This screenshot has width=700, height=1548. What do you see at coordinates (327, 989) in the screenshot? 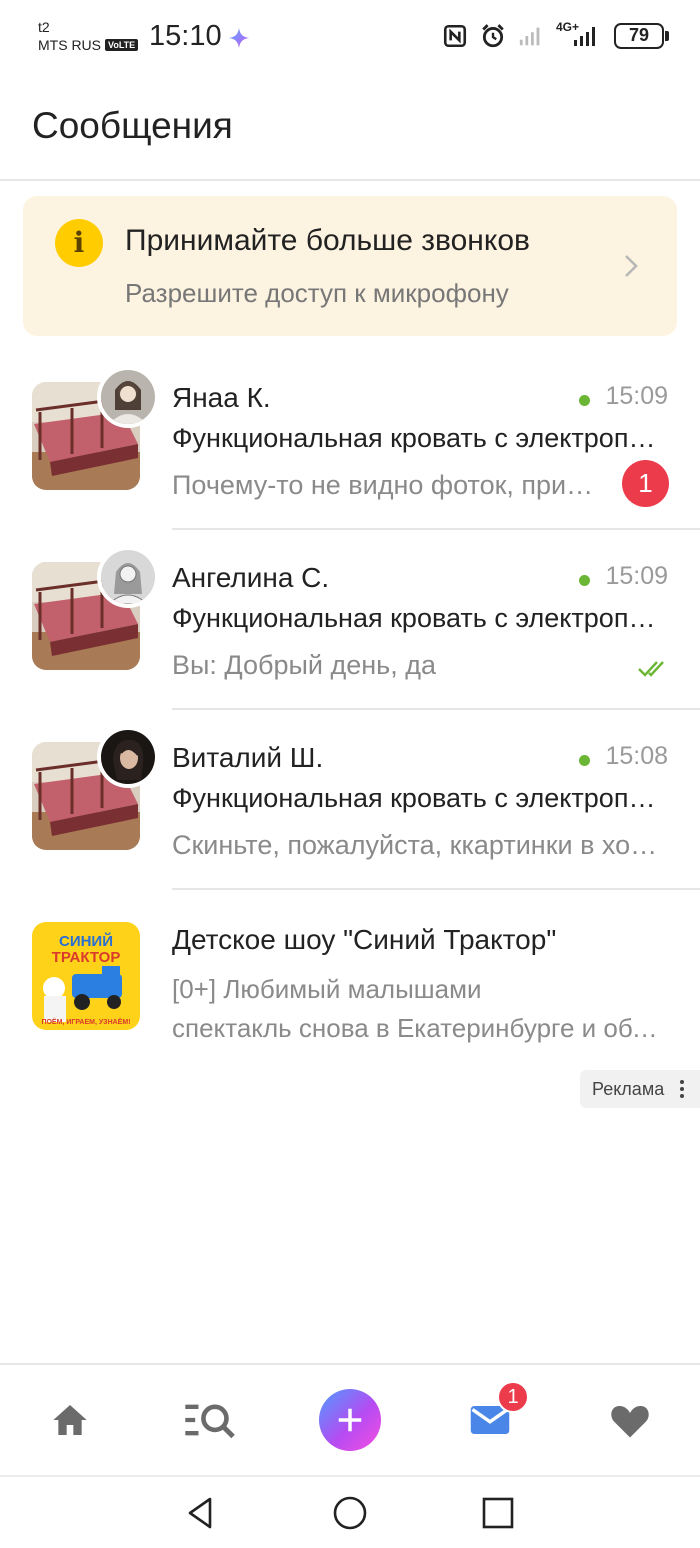
I see `ad-line-1: [0+] Любимый малышами` at bounding box center [327, 989].